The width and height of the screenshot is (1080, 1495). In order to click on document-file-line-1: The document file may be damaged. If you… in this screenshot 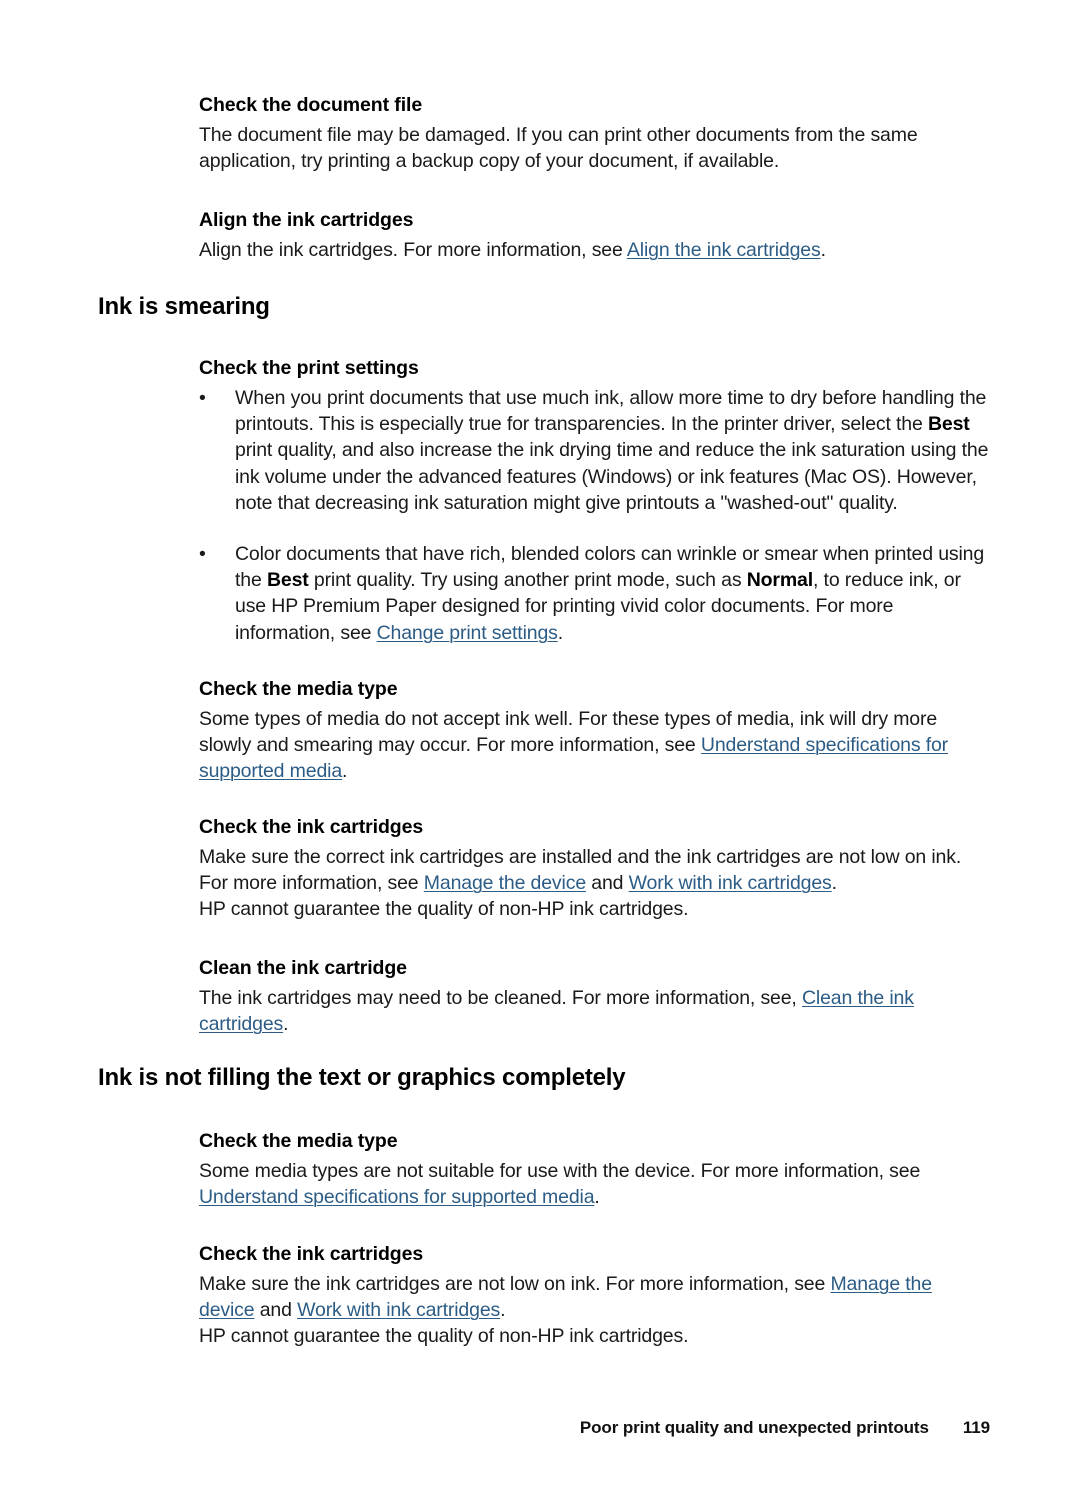, I will do `click(558, 135)`.